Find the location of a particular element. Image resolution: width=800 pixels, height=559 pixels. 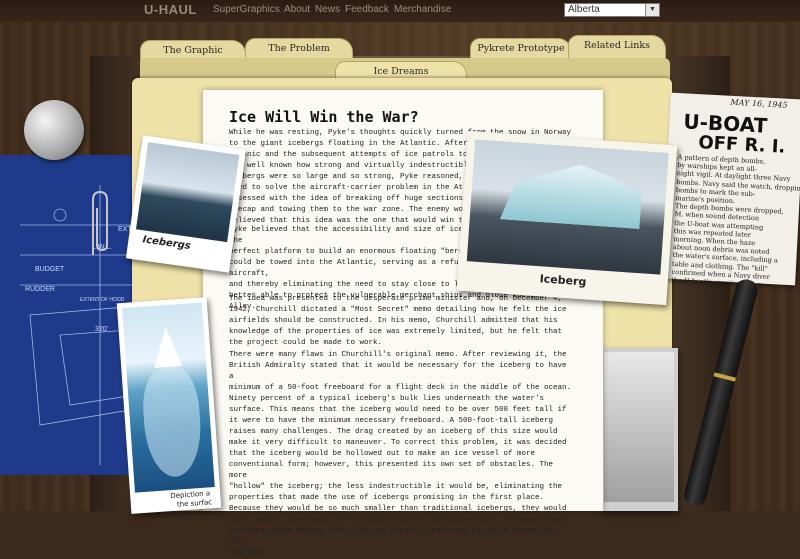

iceberg-photo-image is located at coordinates (567, 207).